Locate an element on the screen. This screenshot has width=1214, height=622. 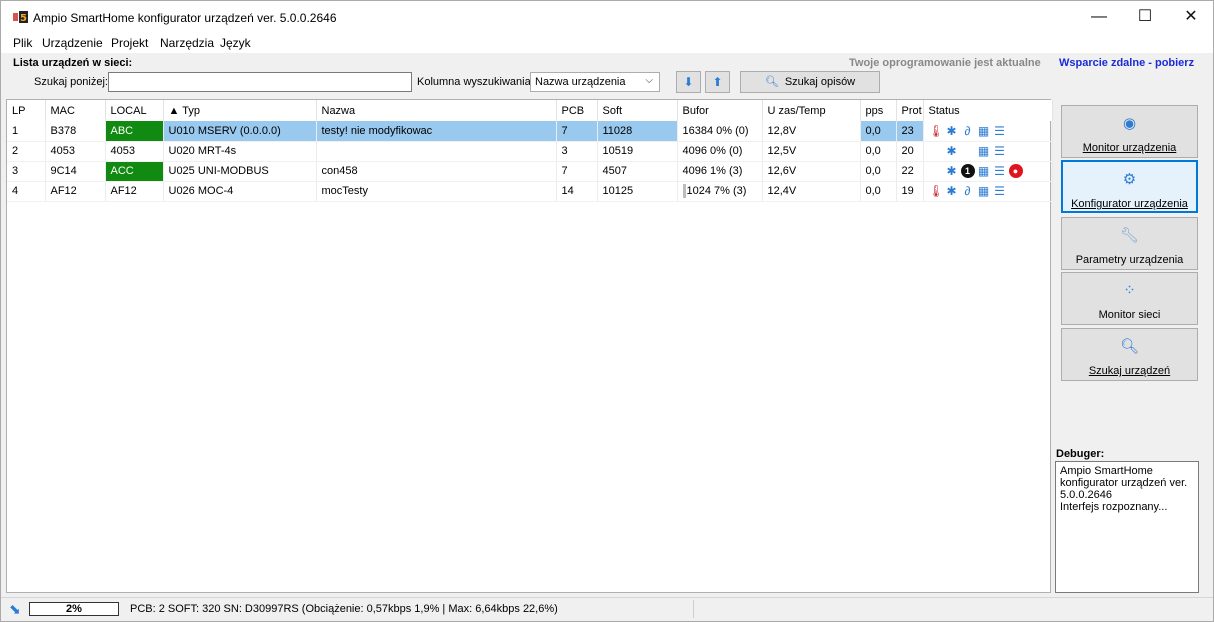
cell-uzas: 12,6V is located at coordinates (811, 171).